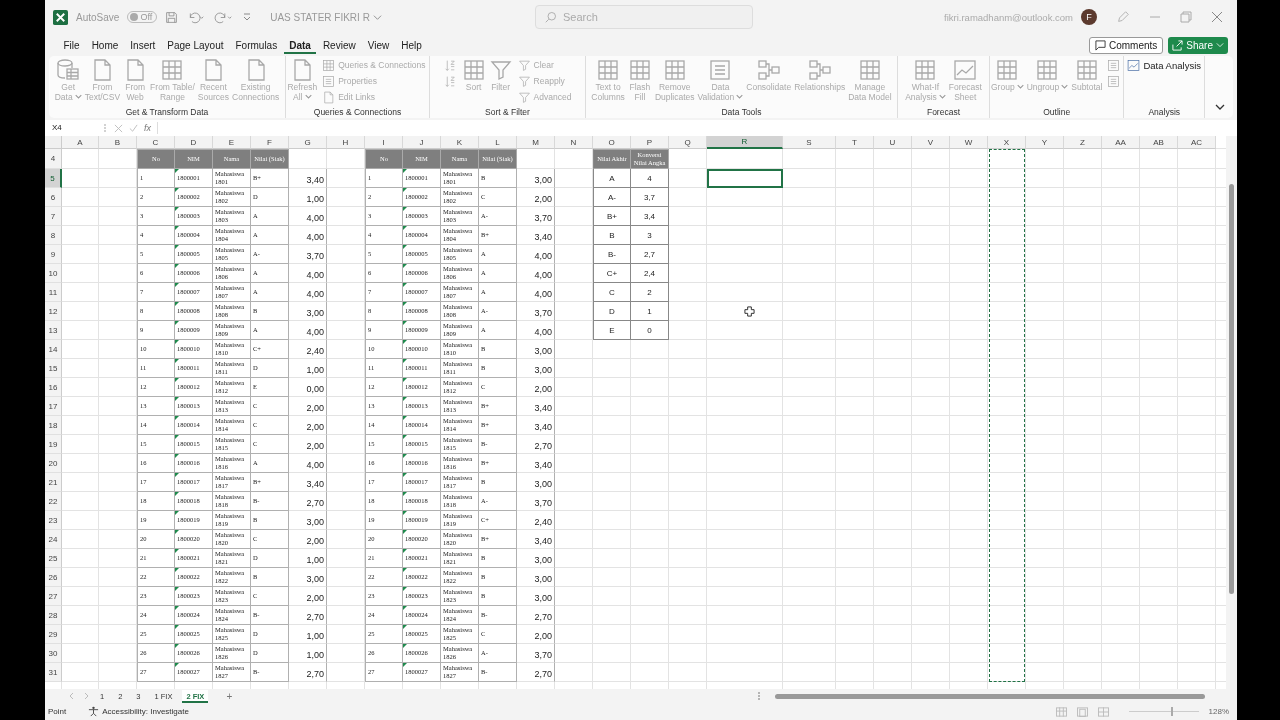  What do you see at coordinates (53, 615) in the screenshot?
I see `row-header: 28` at bounding box center [53, 615].